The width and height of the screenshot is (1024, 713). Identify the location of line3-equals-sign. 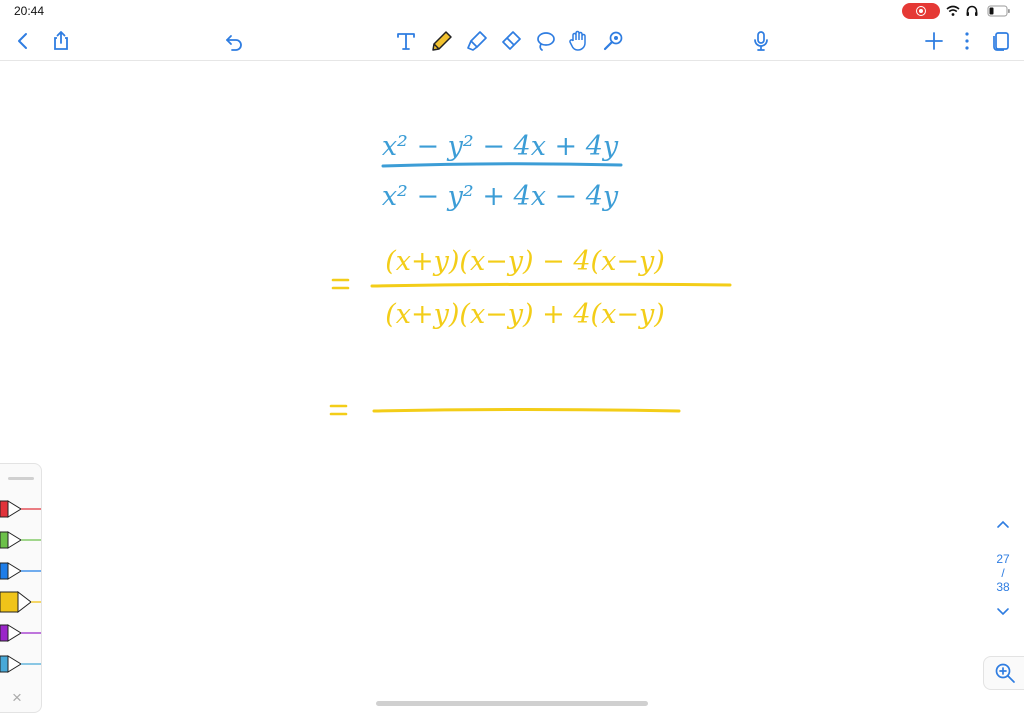
(338, 410).